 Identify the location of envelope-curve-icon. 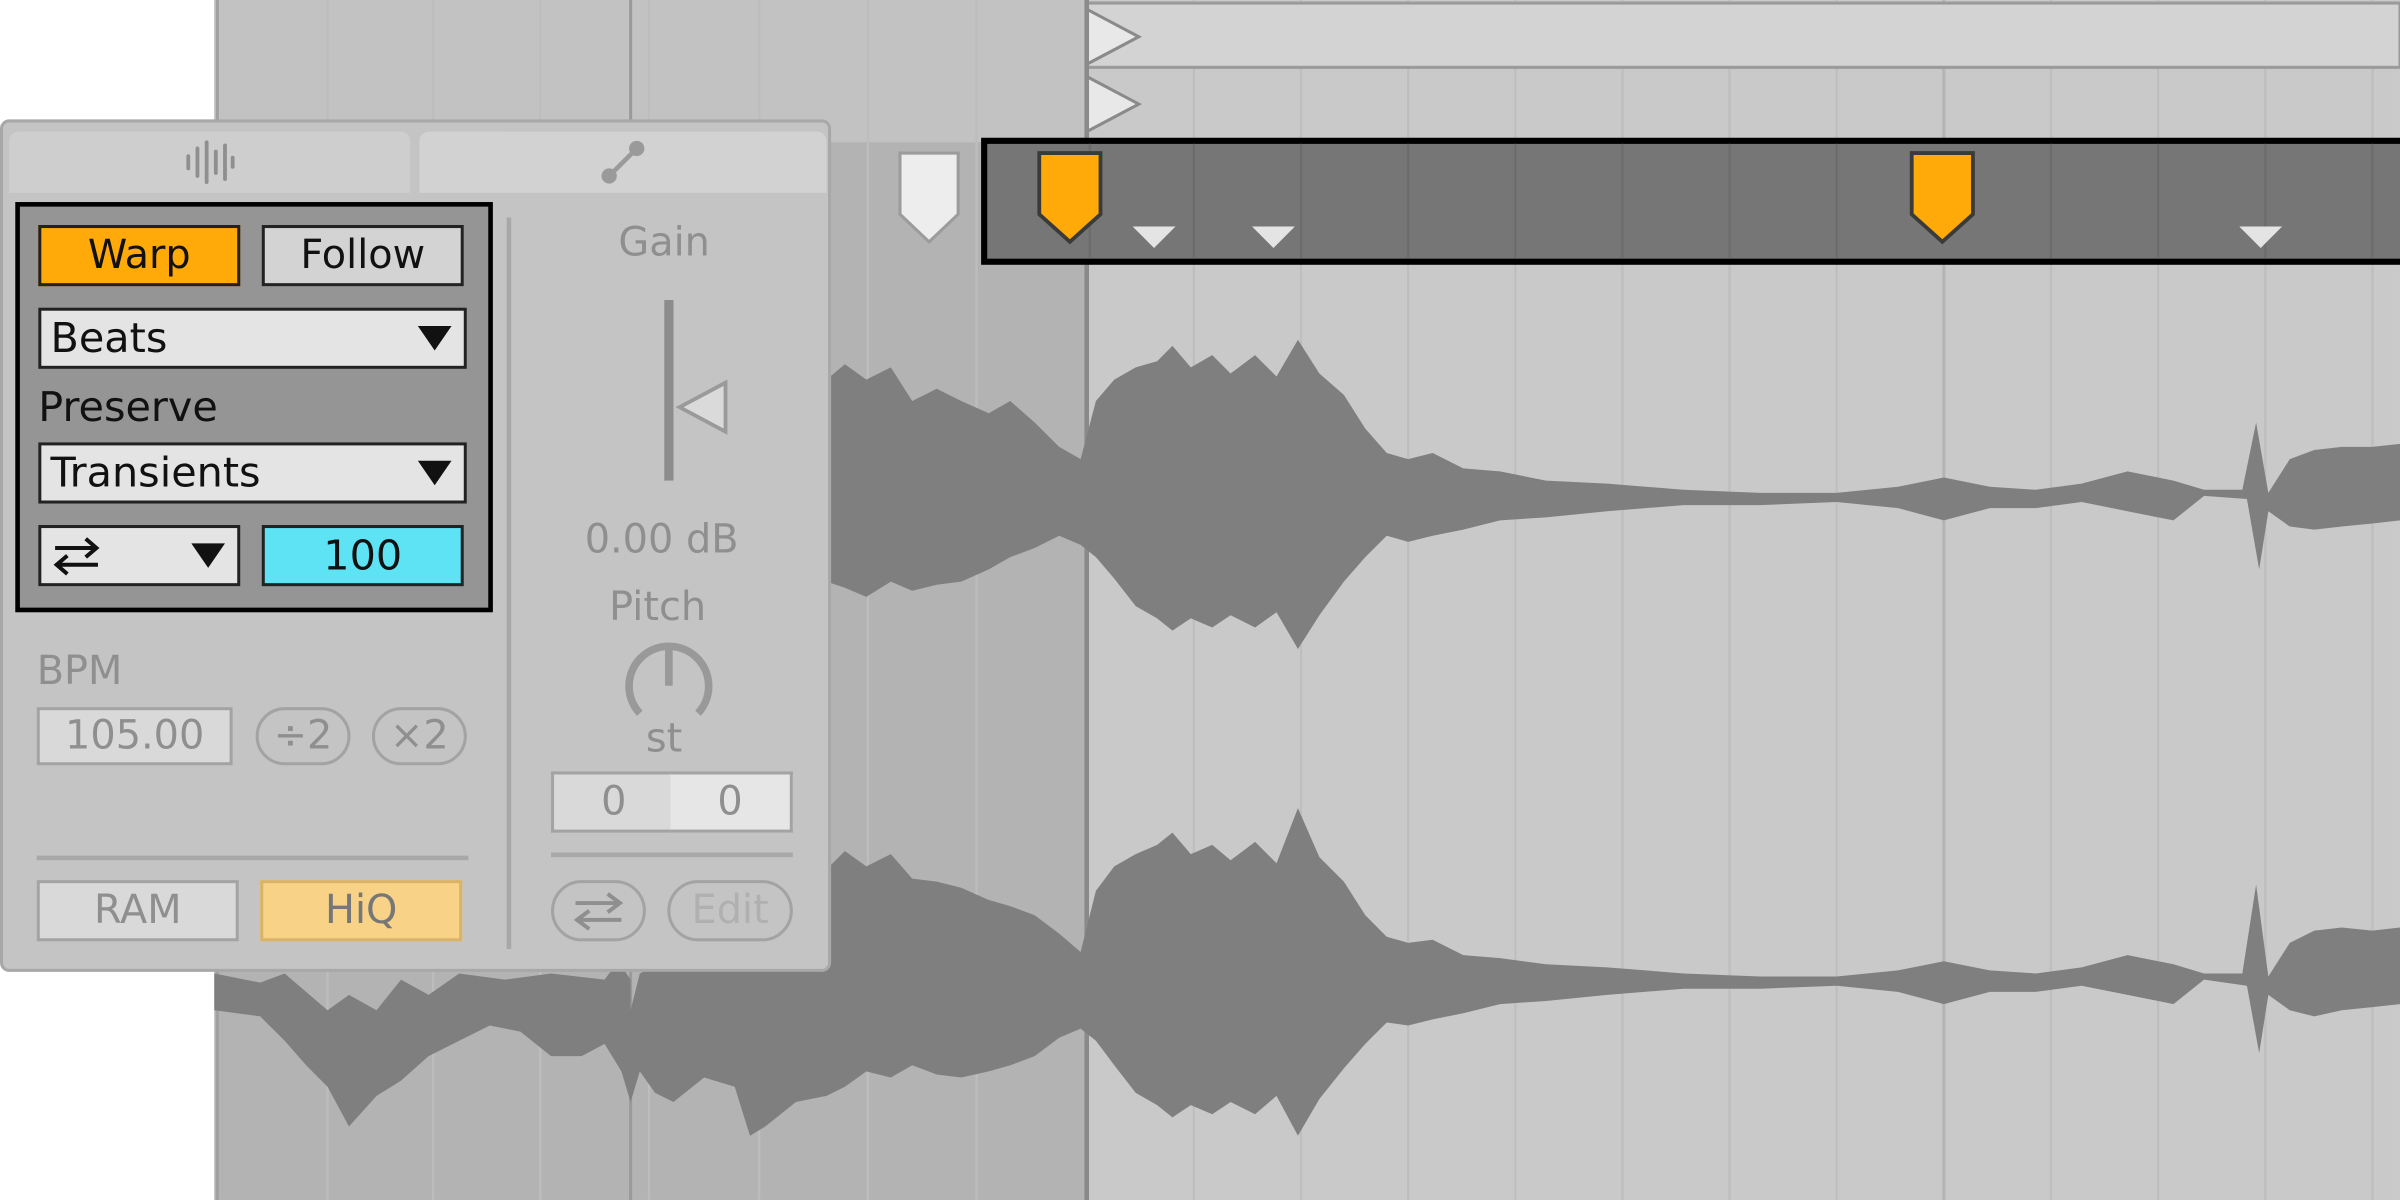
(623, 162).